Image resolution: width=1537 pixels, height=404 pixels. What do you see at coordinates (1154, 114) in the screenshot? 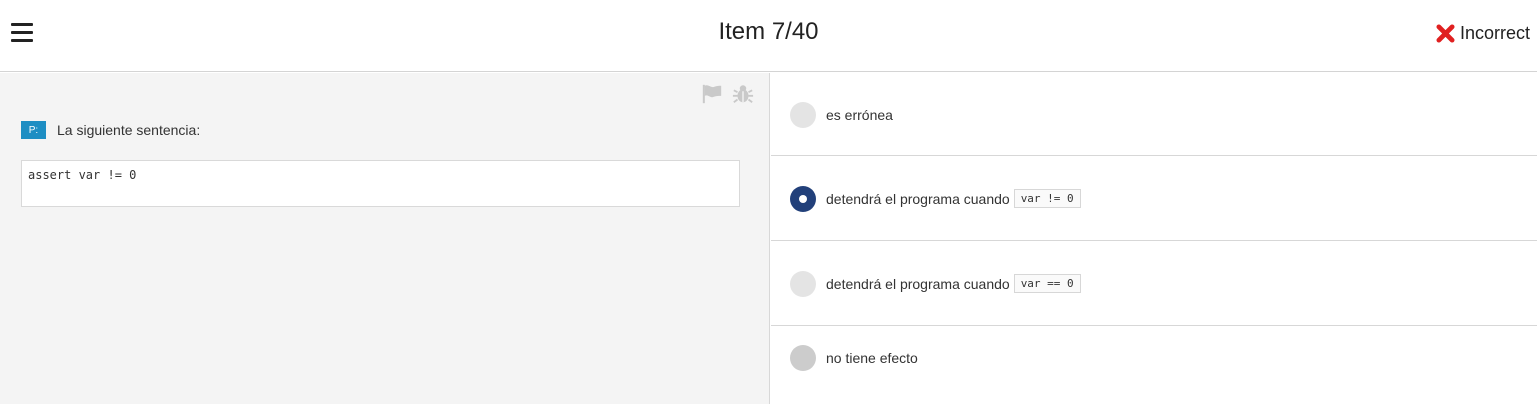
I see `option-1: es errónea` at bounding box center [1154, 114].